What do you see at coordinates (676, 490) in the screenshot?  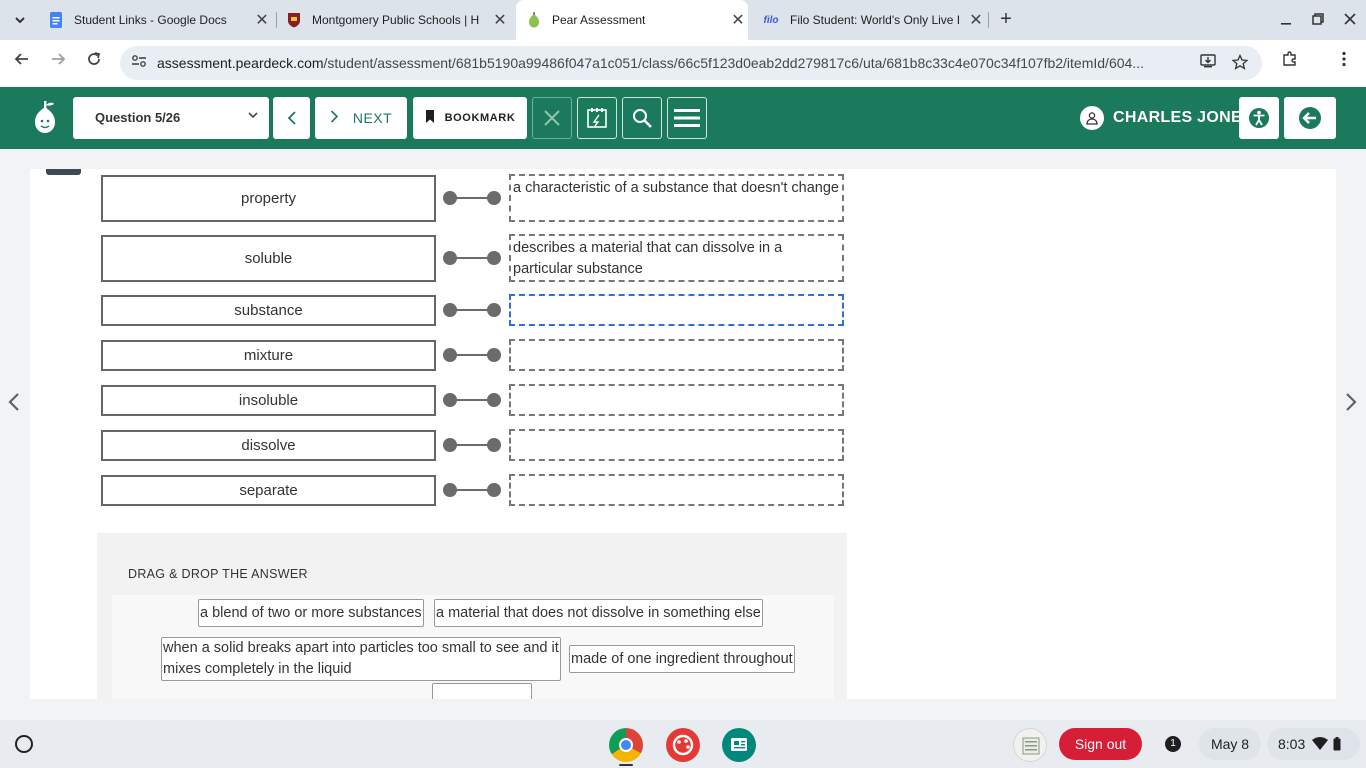 I see `drop-zone-separate` at bounding box center [676, 490].